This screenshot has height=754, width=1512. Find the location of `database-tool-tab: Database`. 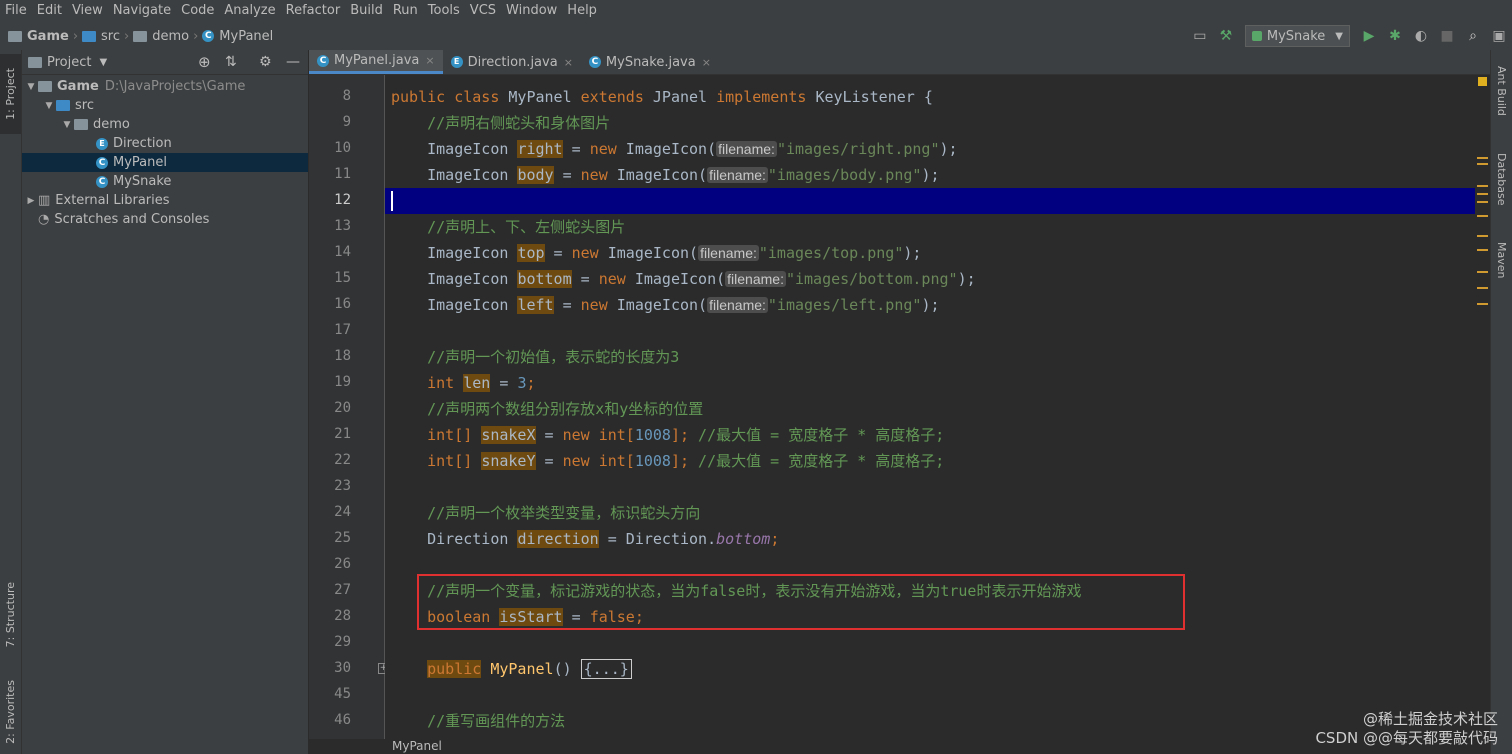

database-tool-tab: Database is located at coordinates (1501, 179).